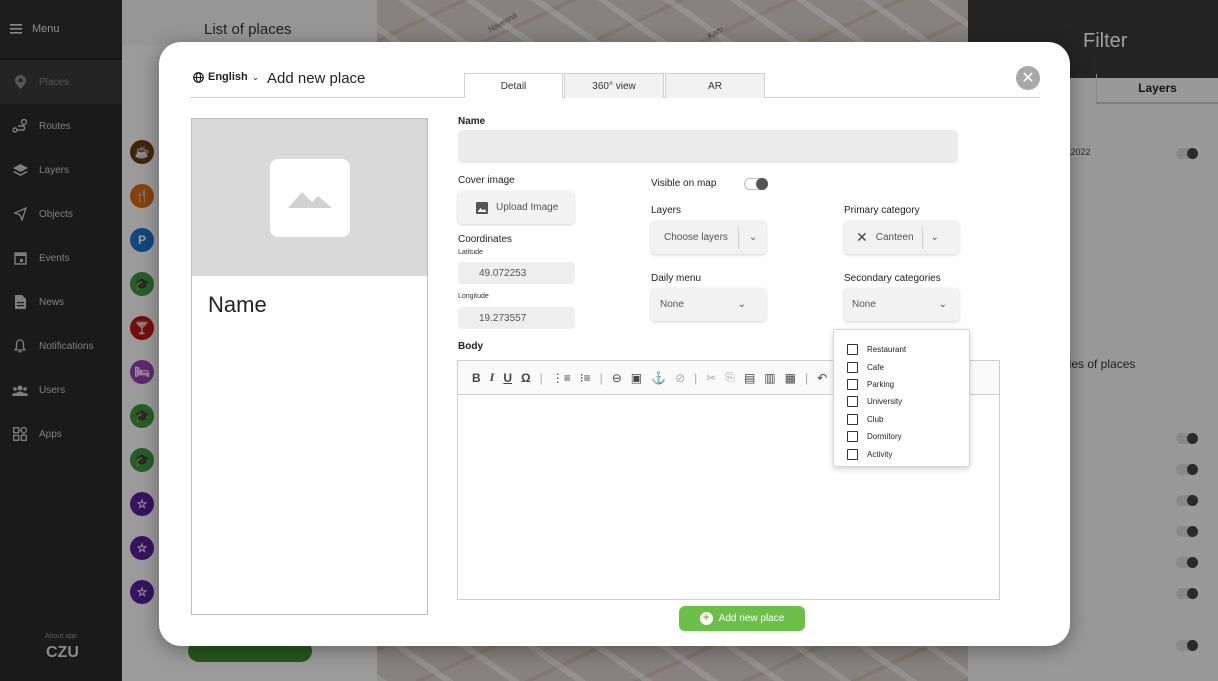 The width and height of the screenshot is (1218, 681). What do you see at coordinates (881, 384) in the screenshot?
I see `option-label: Parking` at bounding box center [881, 384].